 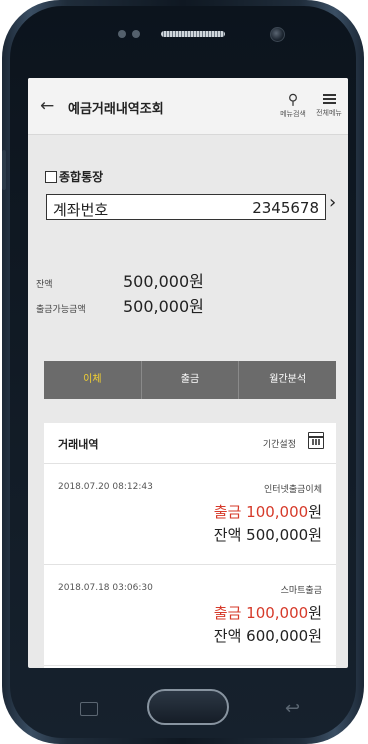 What do you see at coordinates (186, 207) in the screenshot?
I see `account-number-selector: 계좌번호 2345678` at bounding box center [186, 207].